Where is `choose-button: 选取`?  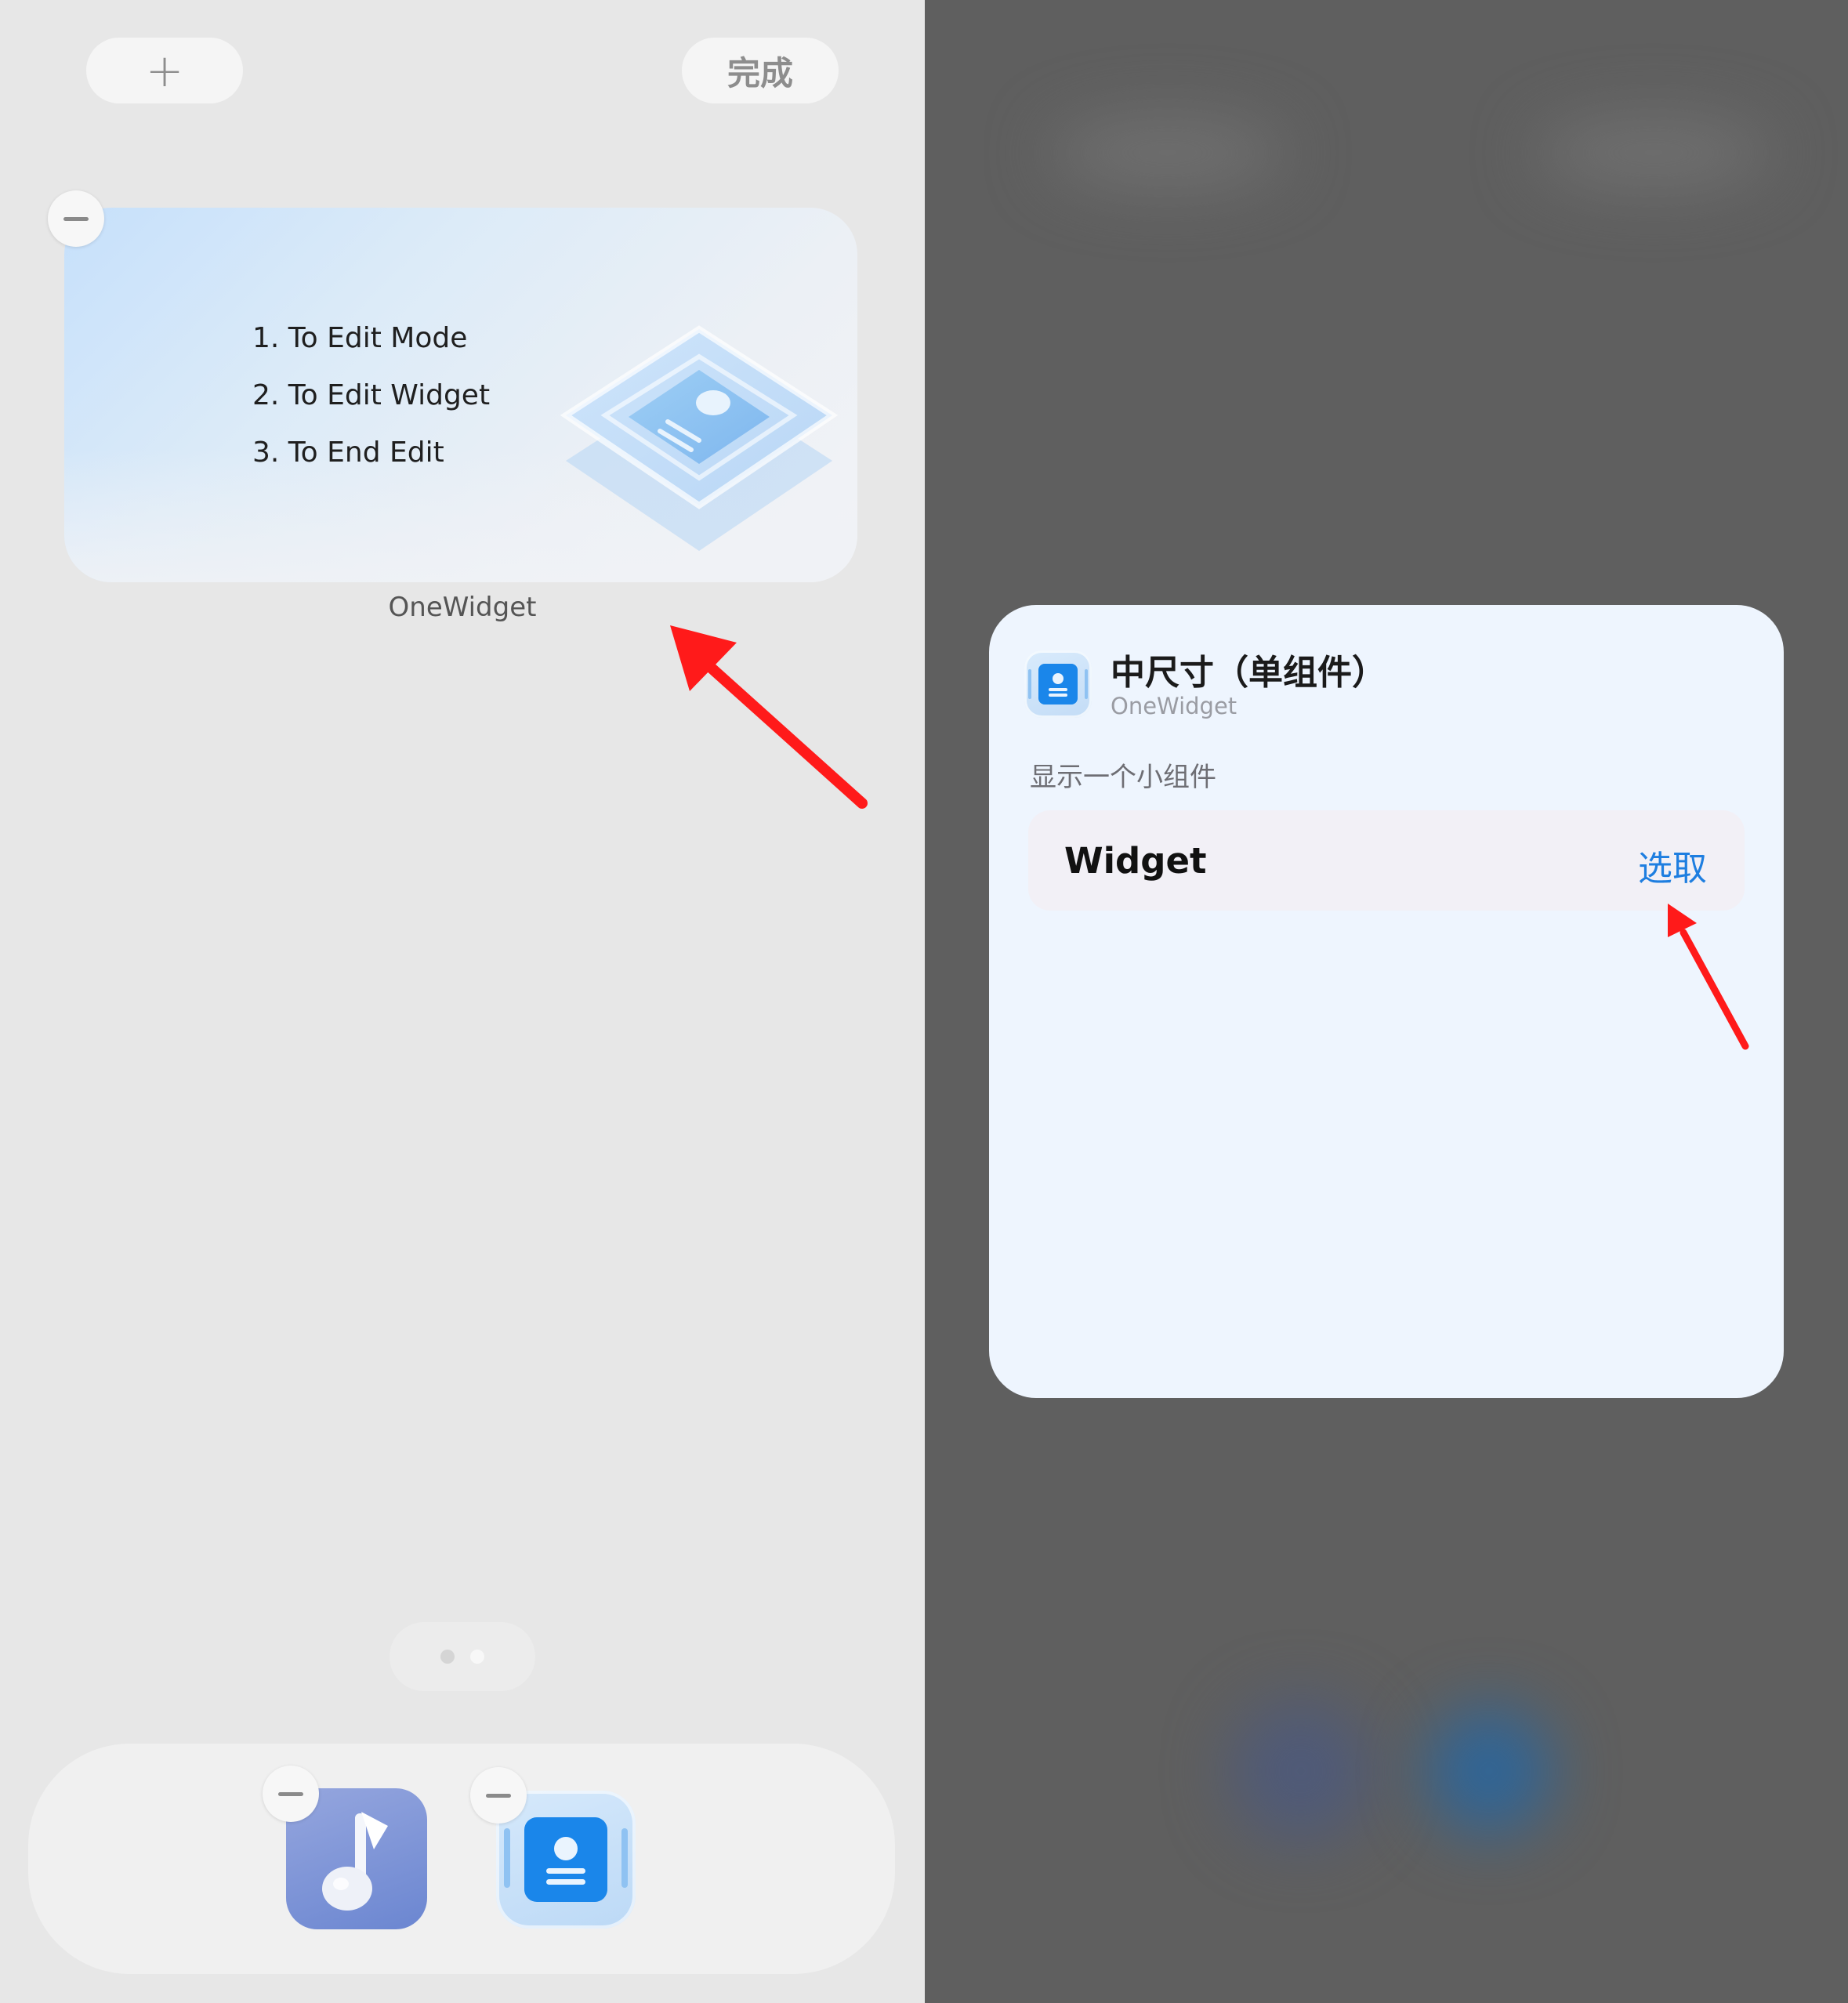 choose-button: 选取 is located at coordinates (1672, 865).